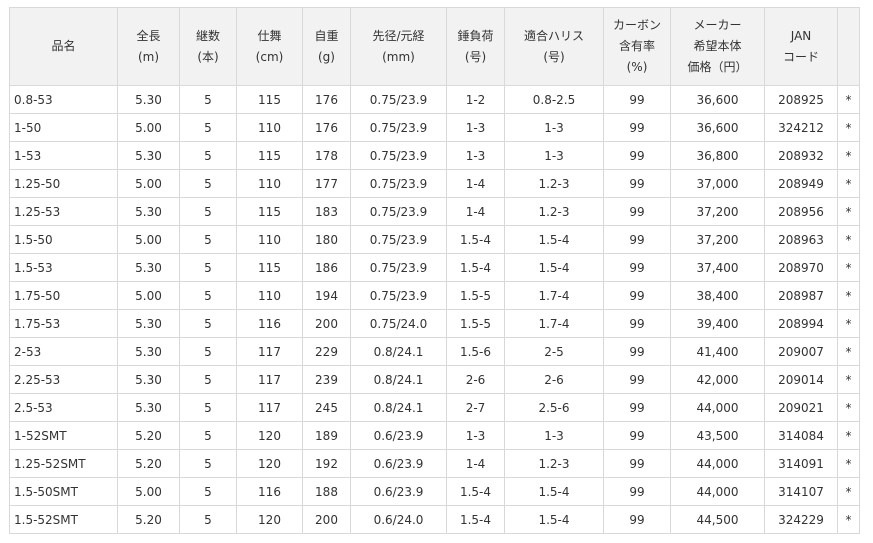 The height and width of the screenshot is (543, 873). What do you see at coordinates (717, 25) in the screenshot?
I see `header-line: メーカー` at bounding box center [717, 25].